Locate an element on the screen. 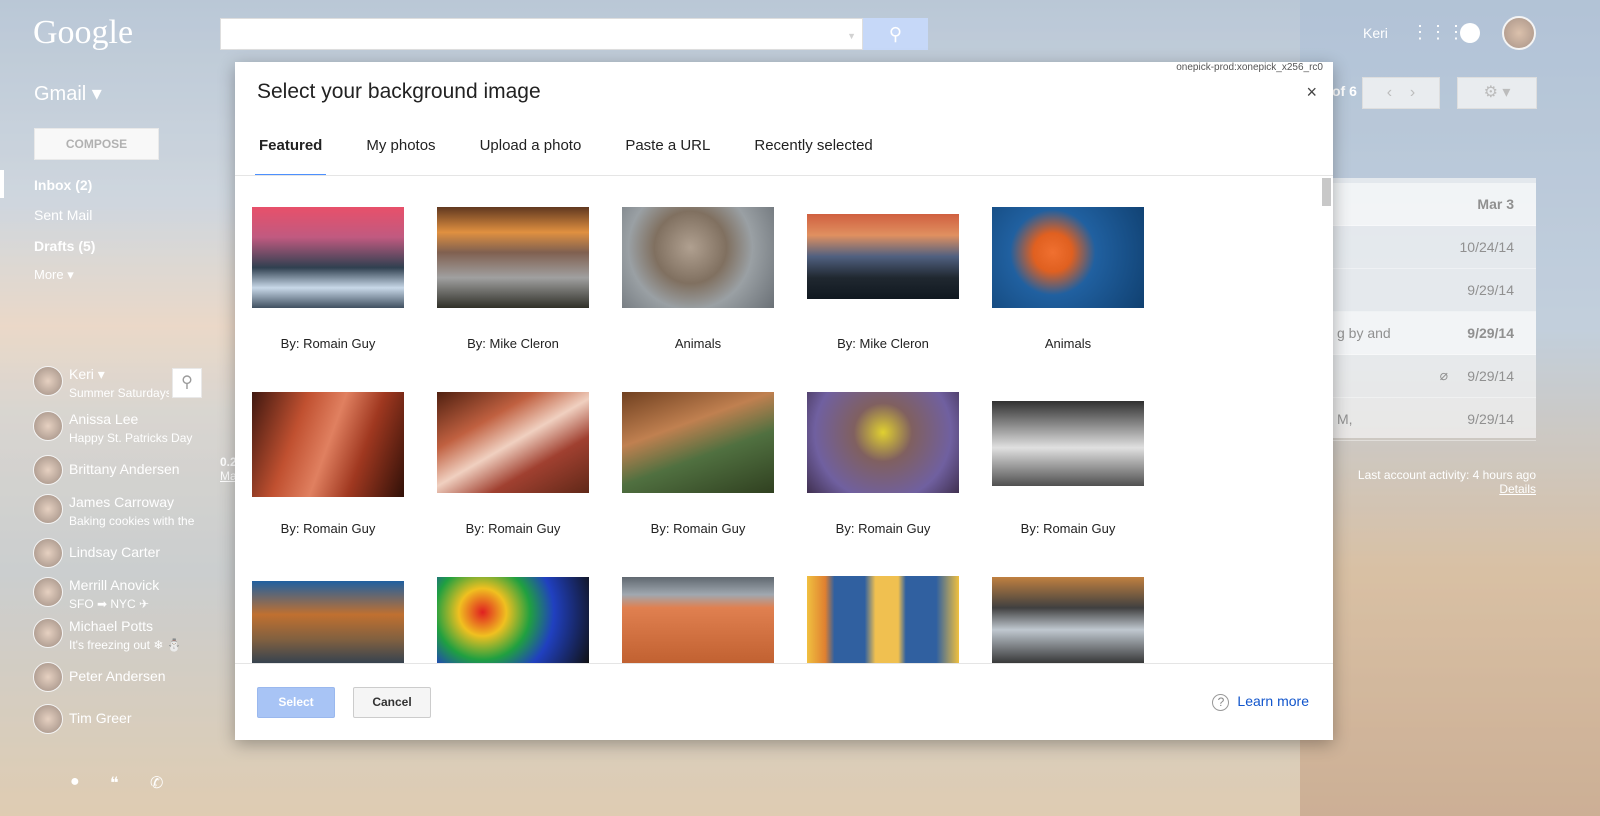 The width and height of the screenshot is (1600, 816). learn-more-label: Learn more is located at coordinates (1273, 701).